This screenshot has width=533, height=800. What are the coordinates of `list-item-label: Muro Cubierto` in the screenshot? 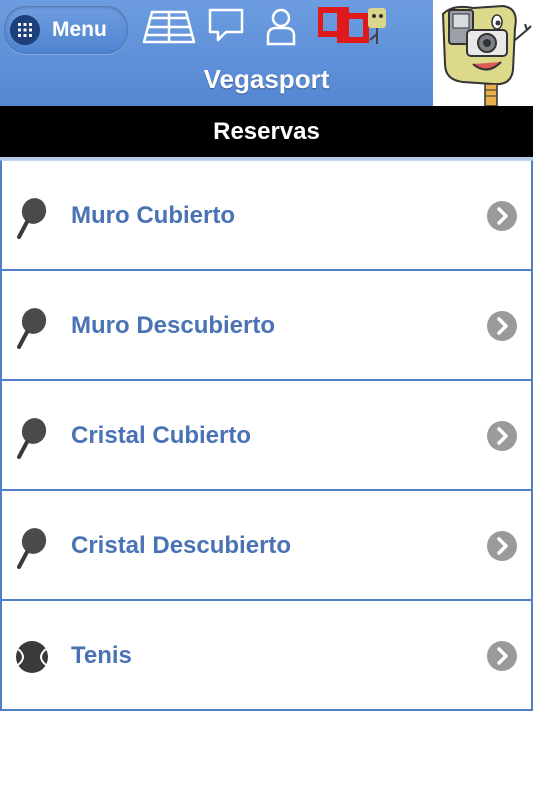 It's located at (153, 215).